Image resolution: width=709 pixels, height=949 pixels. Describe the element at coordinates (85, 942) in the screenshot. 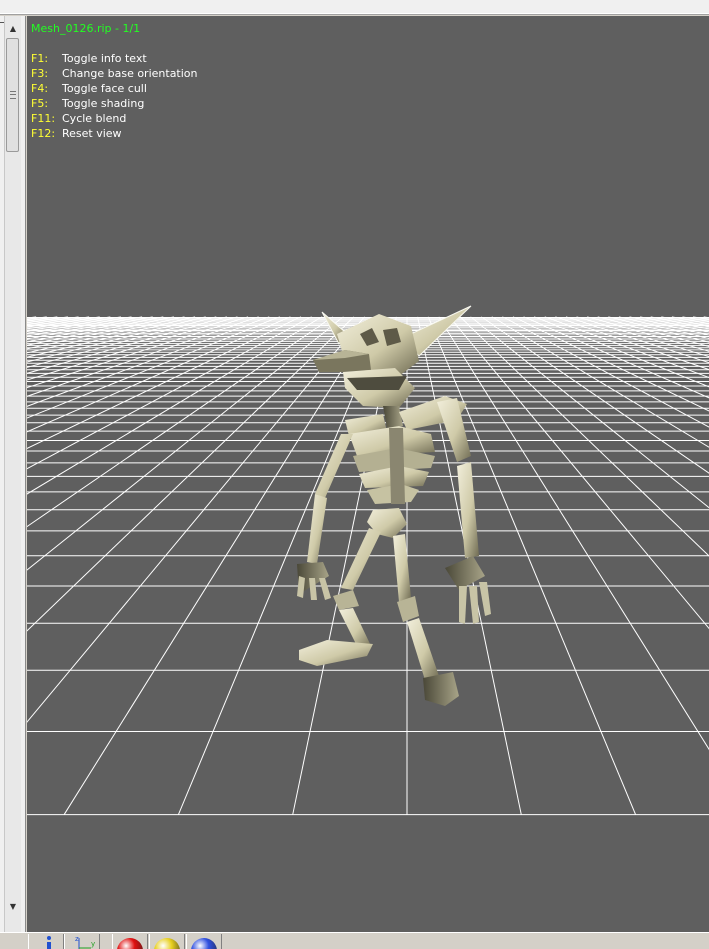

I see `axis-icon: z y` at that location.